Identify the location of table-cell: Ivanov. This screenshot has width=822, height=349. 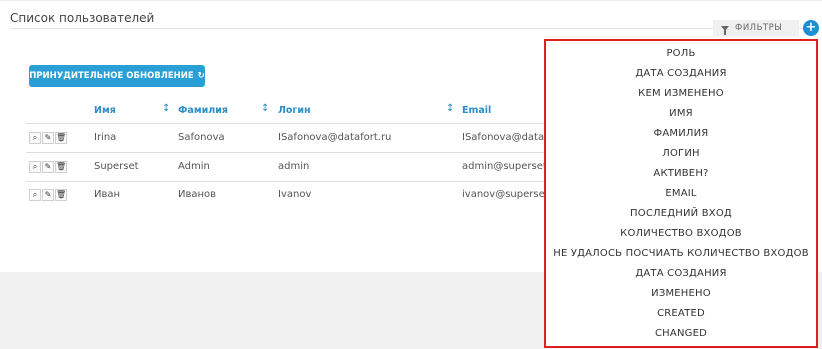
(295, 194).